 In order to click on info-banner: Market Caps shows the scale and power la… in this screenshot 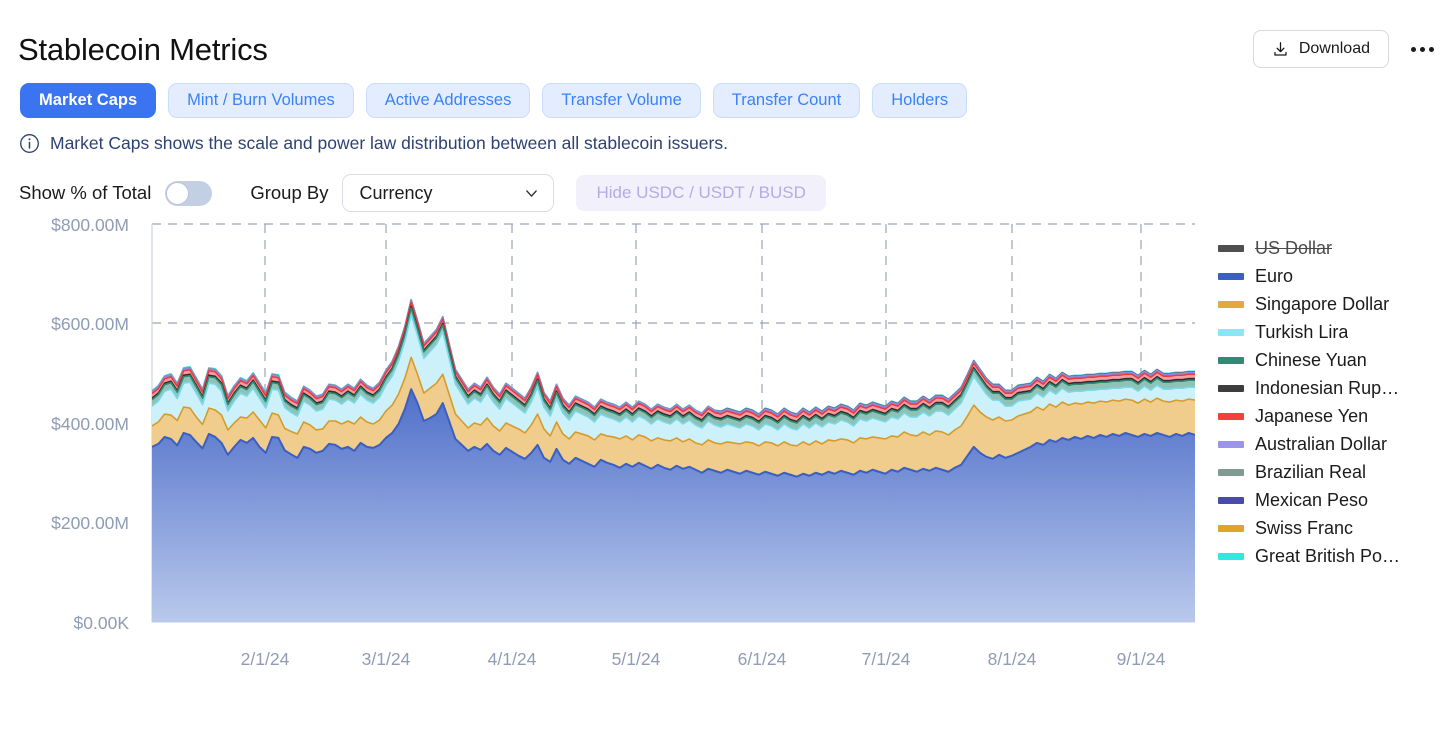, I will do `click(373, 143)`.